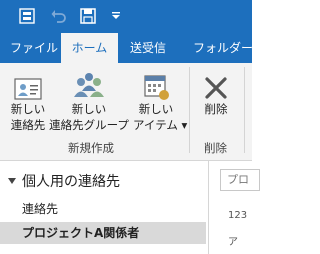  What do you see at coordinates (88, 16) in the screenshot?
I see `save-icon` at bounding box center [88, 16].